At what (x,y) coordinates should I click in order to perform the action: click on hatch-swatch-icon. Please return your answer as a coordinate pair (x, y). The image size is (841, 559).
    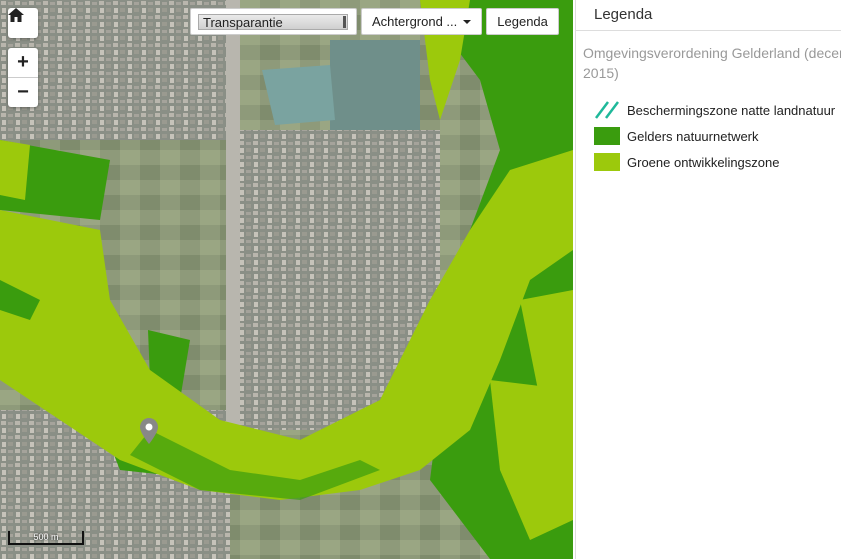
    Looking at the image, I should click on (607, 110).